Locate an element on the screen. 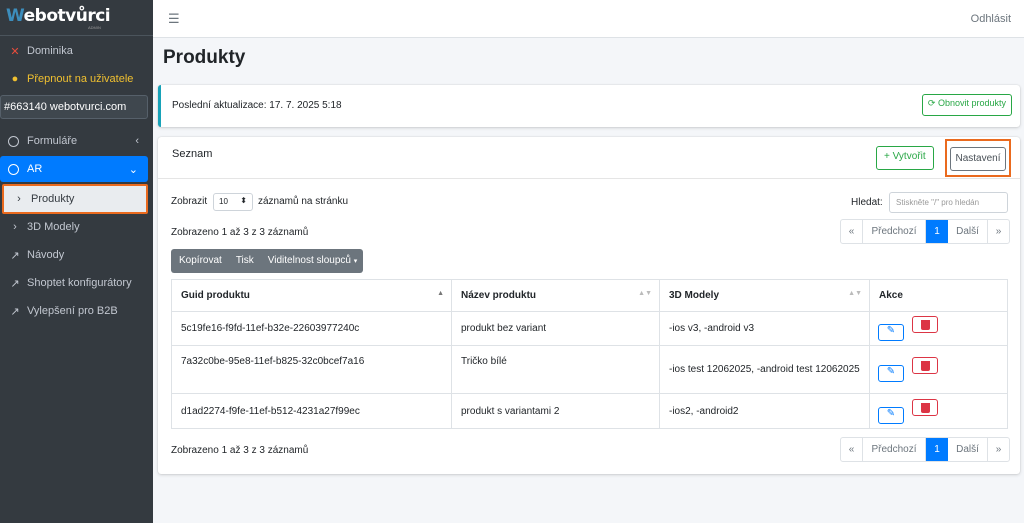 The width and height of the screenshot is (1024, 523). top-navbar: ☰ Odhlásit is located at coordinates (588, 19).